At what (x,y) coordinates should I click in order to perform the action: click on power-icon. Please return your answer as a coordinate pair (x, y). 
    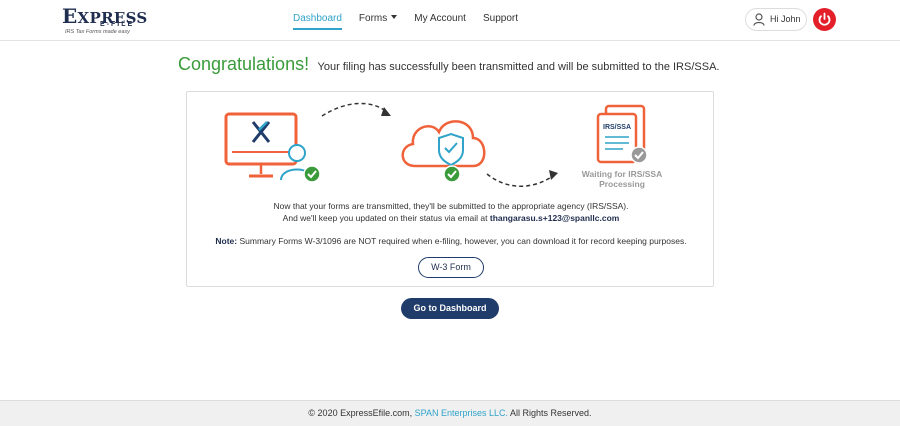
    Looking at the image, I should click on (824, 19).